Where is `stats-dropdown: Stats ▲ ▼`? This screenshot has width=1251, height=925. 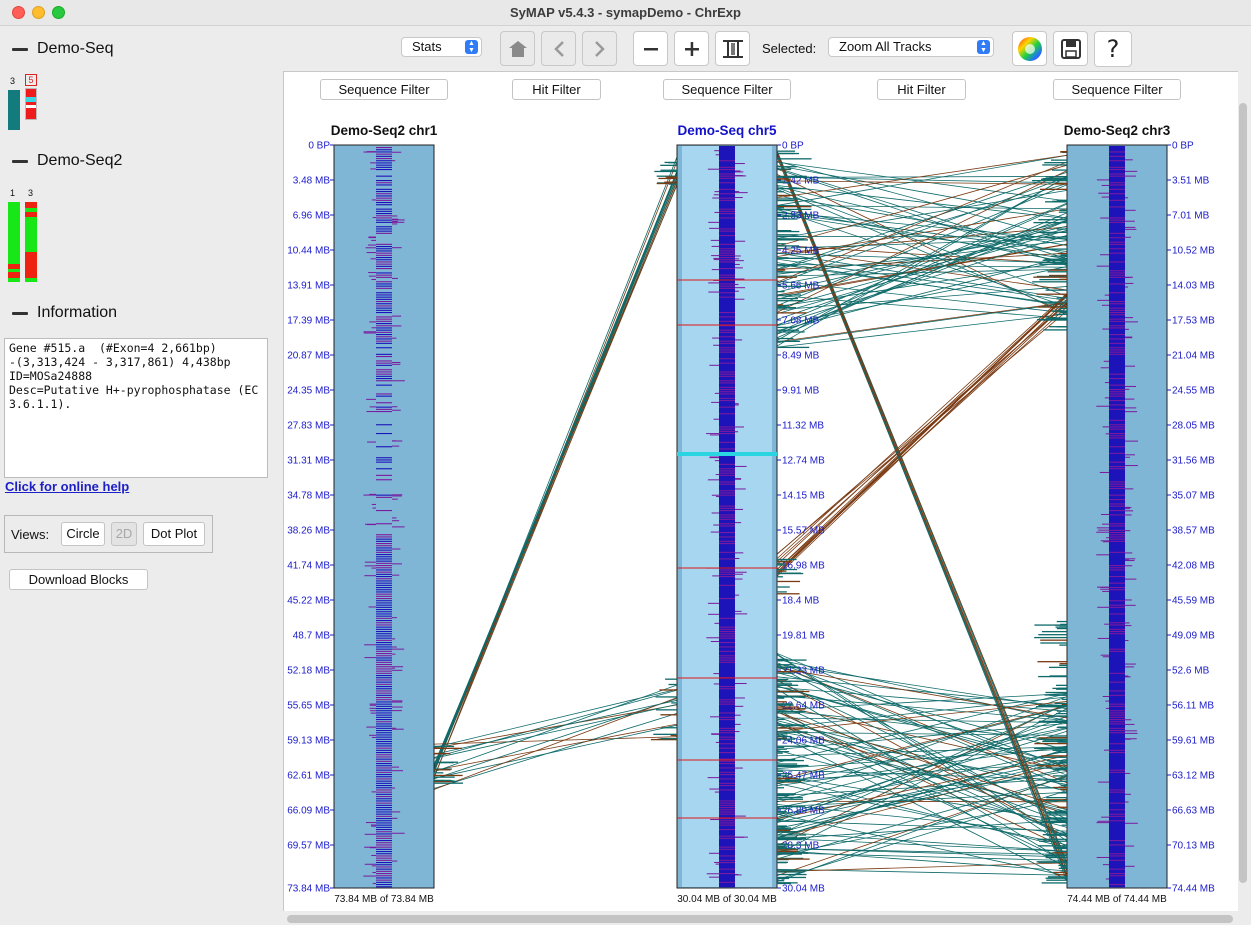 stats-dropdown: Stats ▲ ▼ is located at coordinates (441, 47).